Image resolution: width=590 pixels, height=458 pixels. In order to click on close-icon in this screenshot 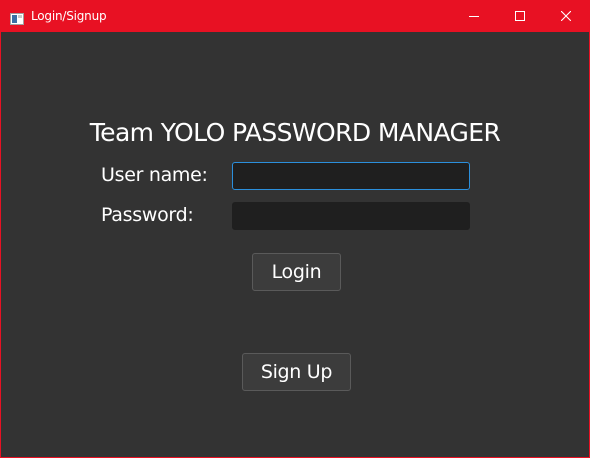, I will do `click(566, 16)`.